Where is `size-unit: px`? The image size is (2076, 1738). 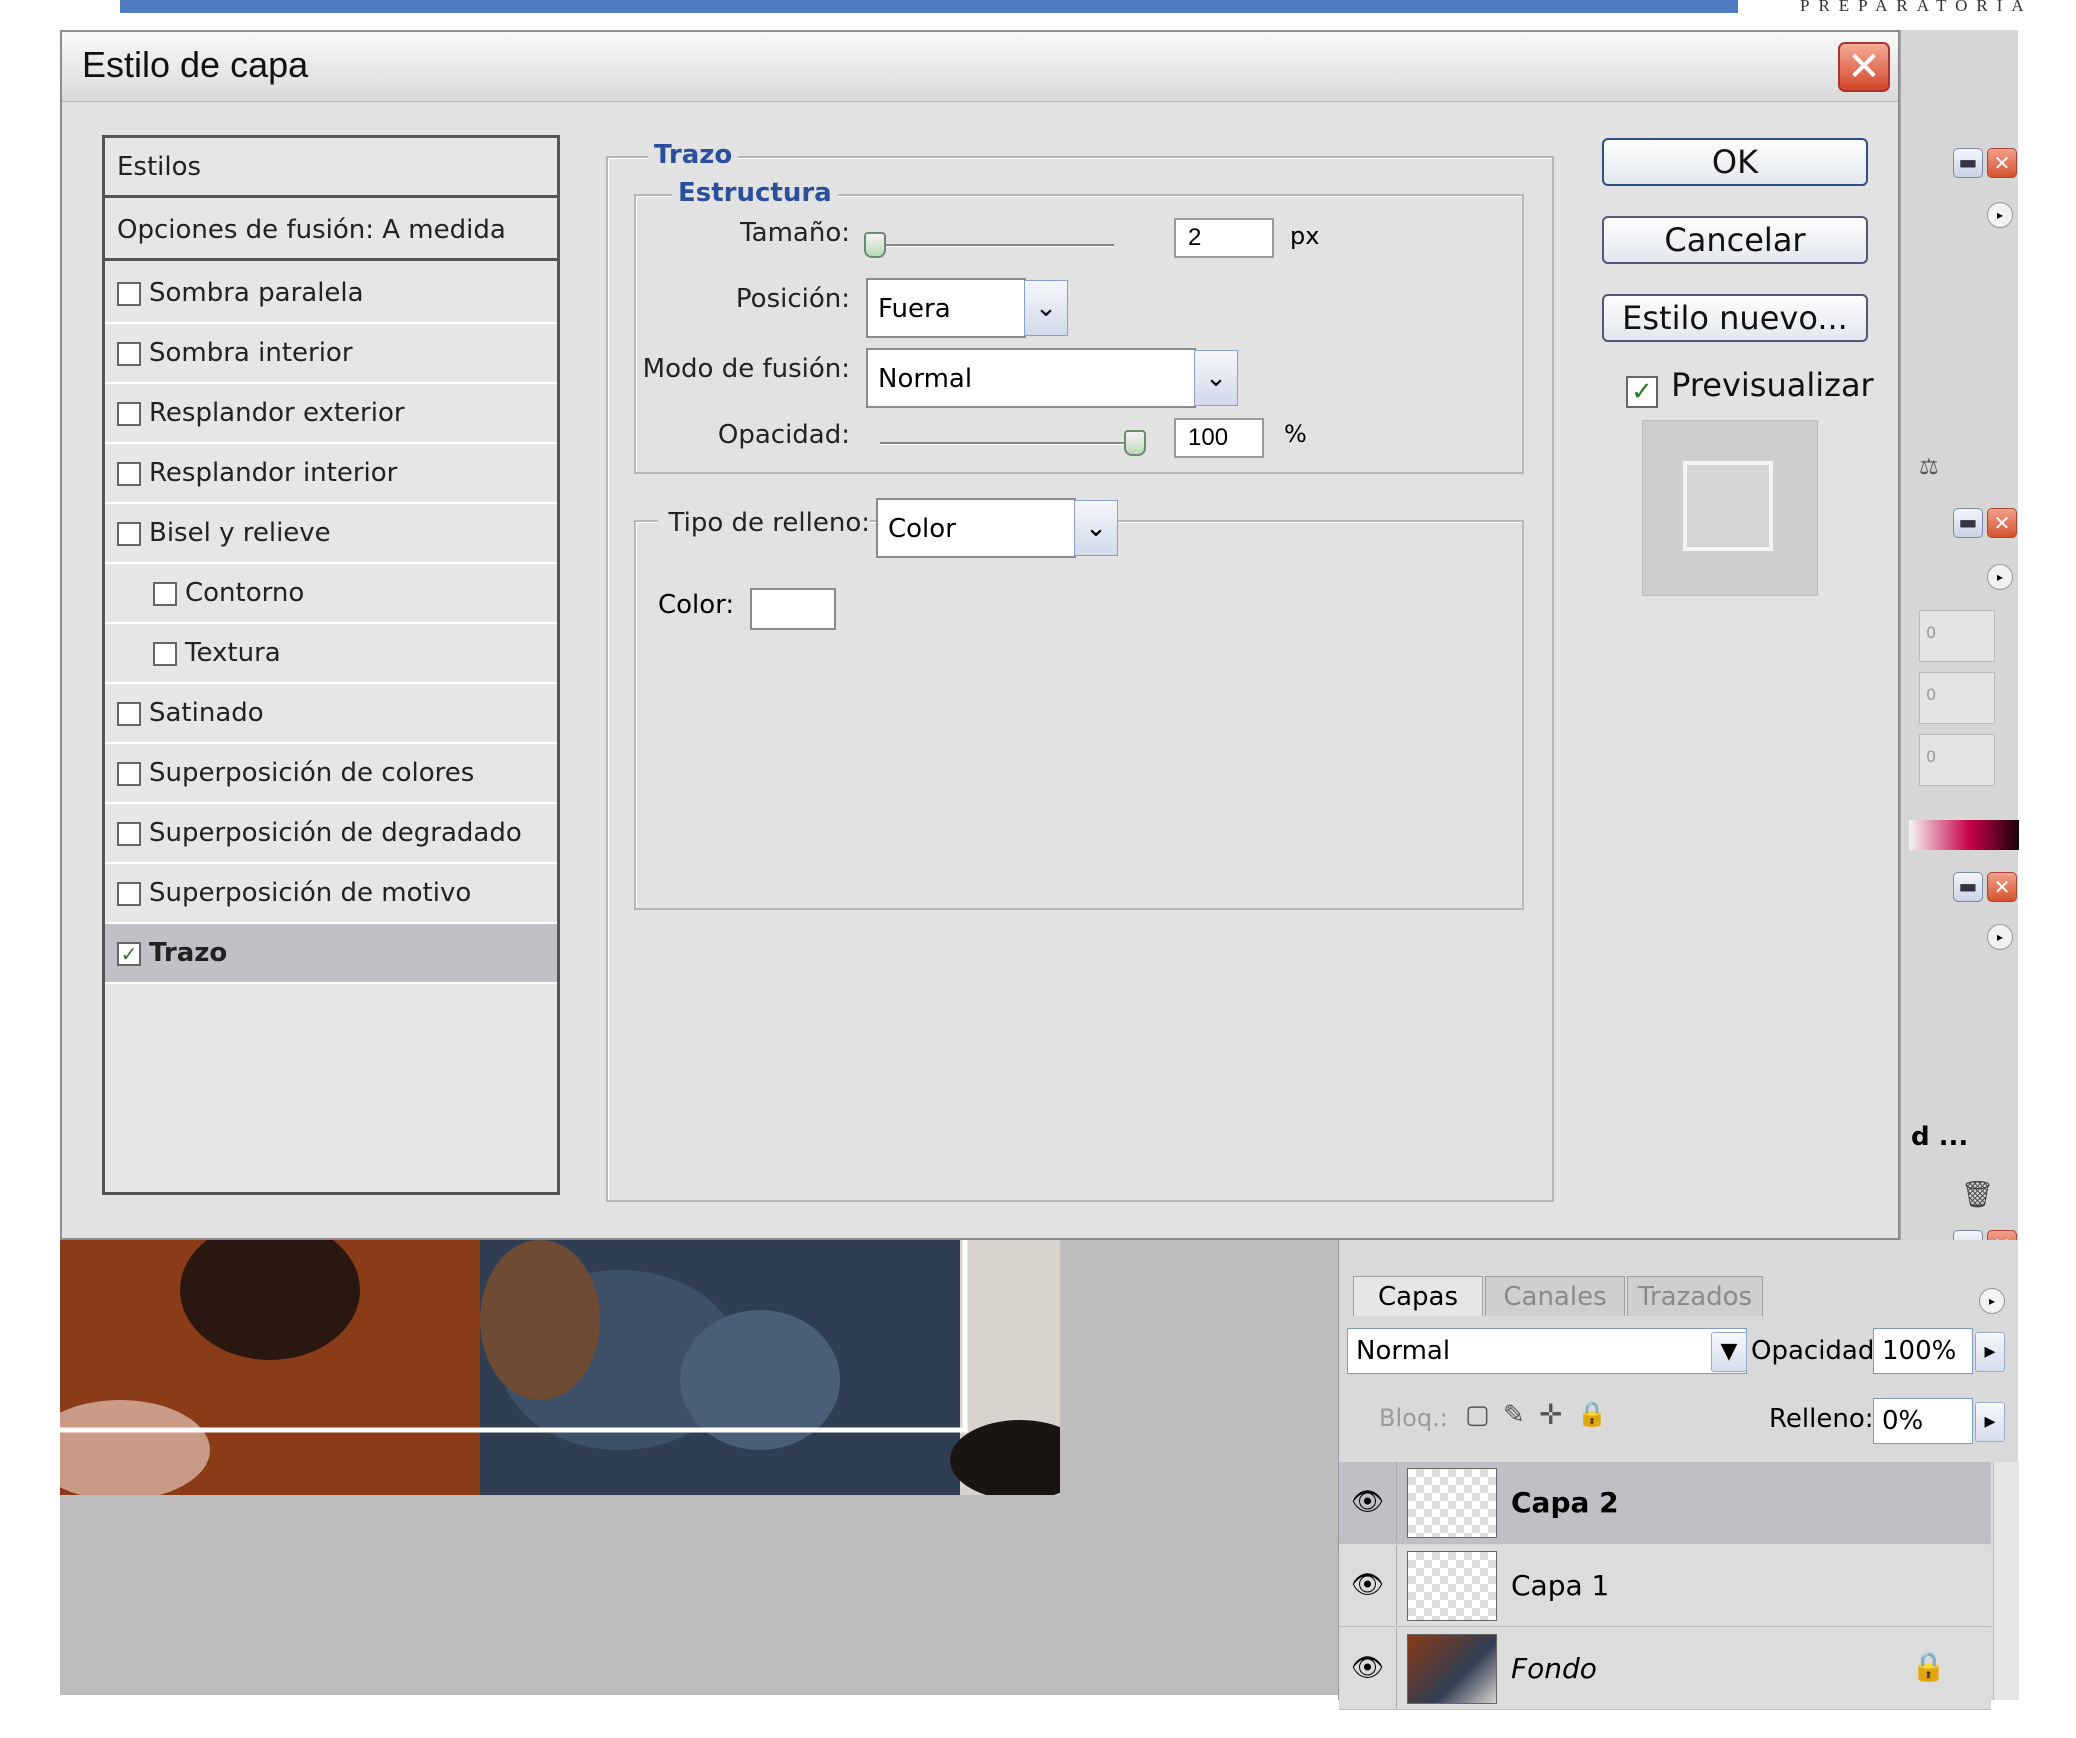 size-unit: px is located at coordinates (1305, 236).